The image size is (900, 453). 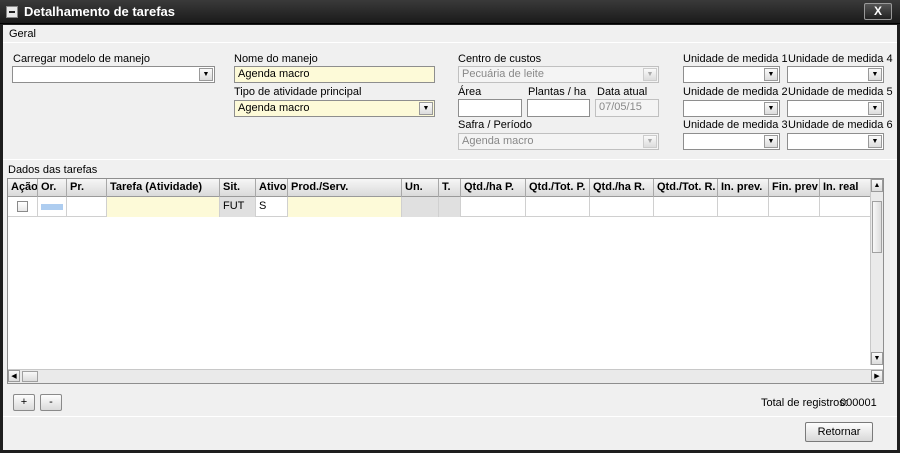 What do you see at coordinates (794, 188) in the screenshot?
I see `col-fin-prev: Fin. prev` at bounding box center [794, 188].